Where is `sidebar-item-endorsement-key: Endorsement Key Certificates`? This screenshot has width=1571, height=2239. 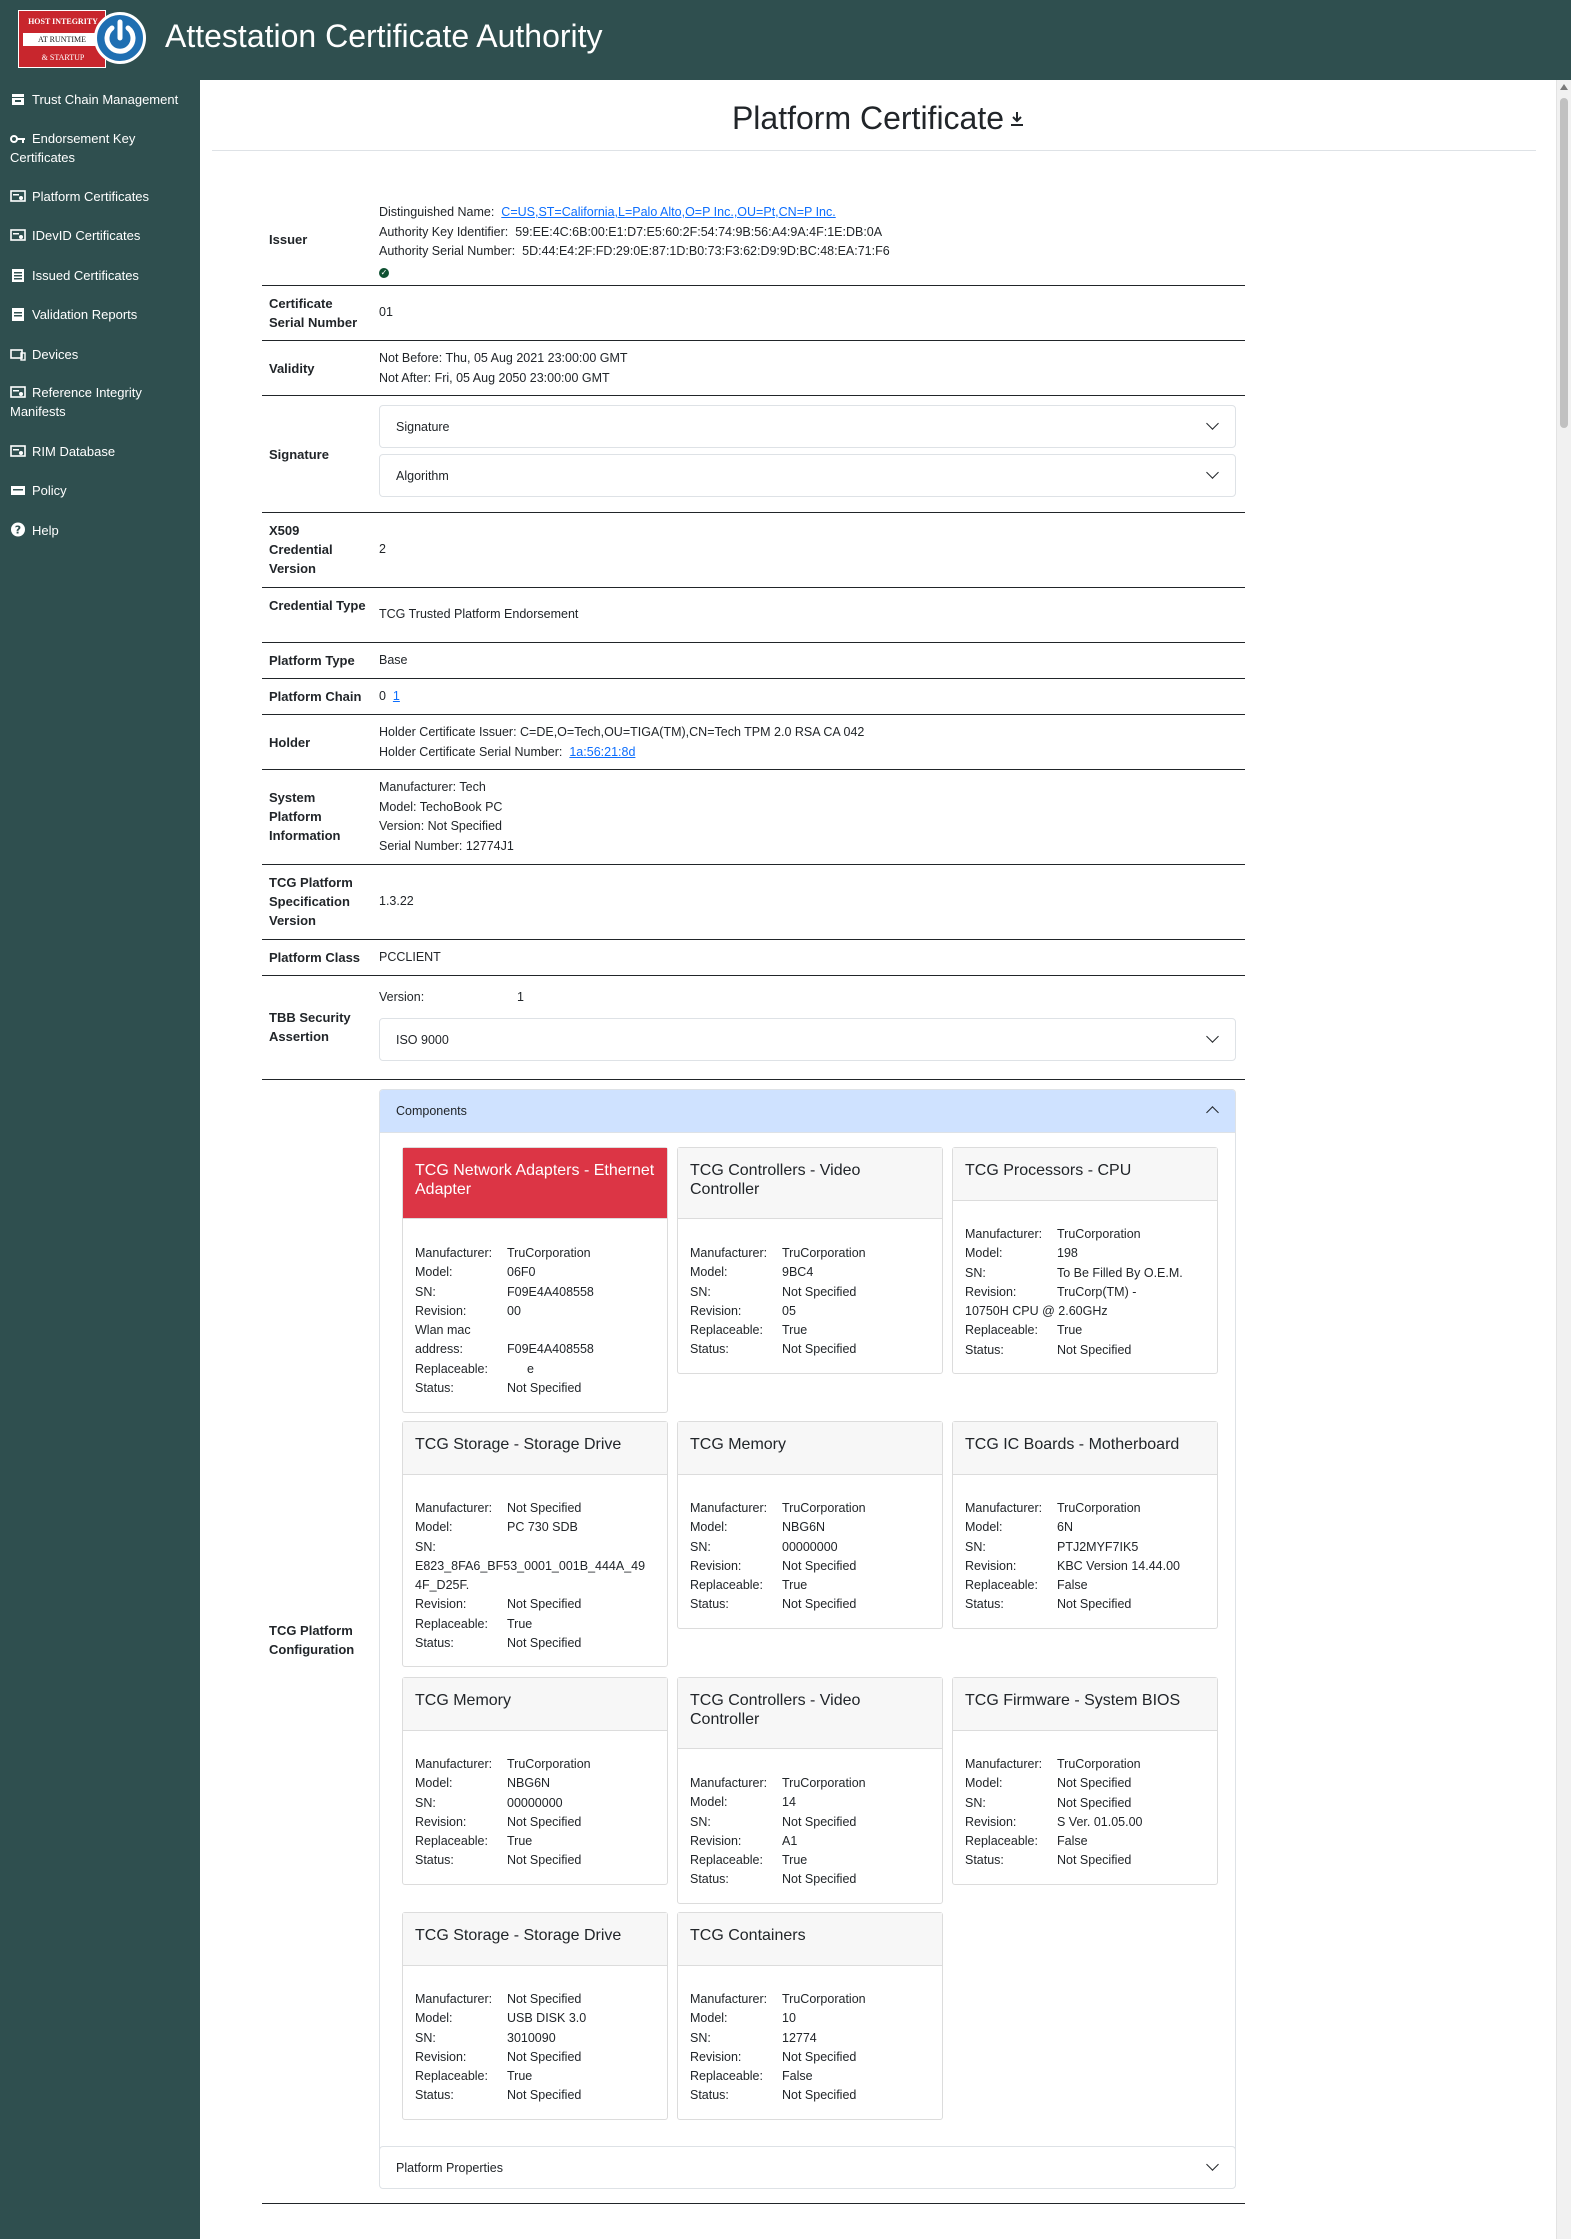 sidebar-item-endorsement-key: Endorsement Key Certificates is located at coordinates (102, 148).